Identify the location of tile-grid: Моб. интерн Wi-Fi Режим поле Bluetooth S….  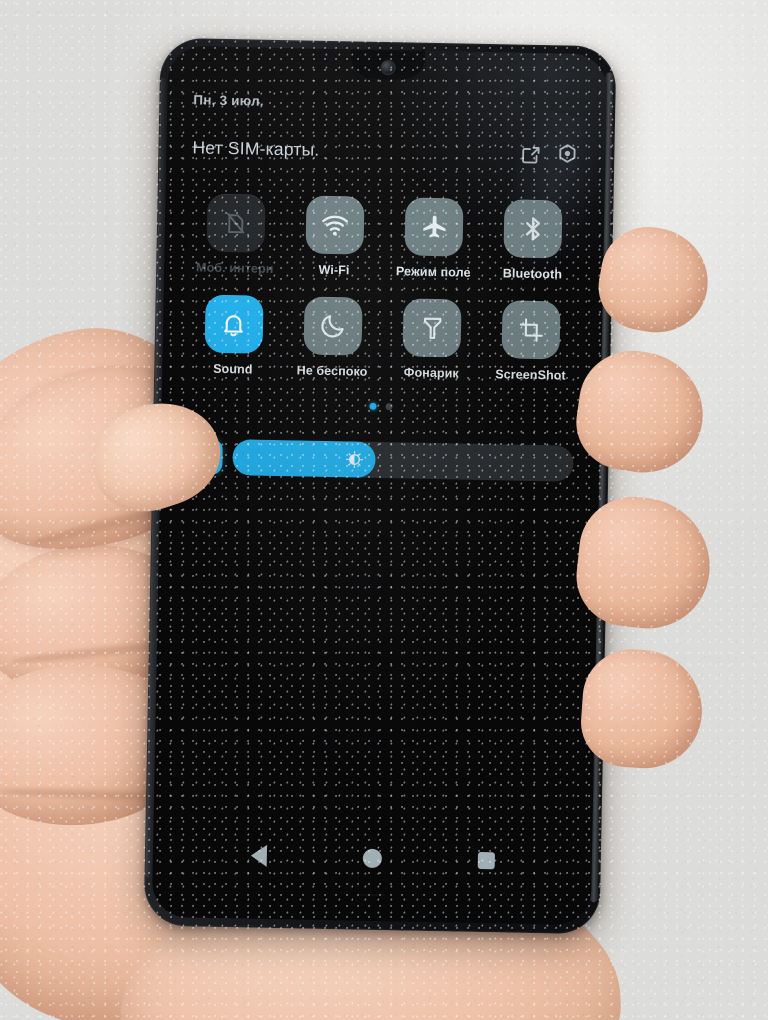
(383, 288).